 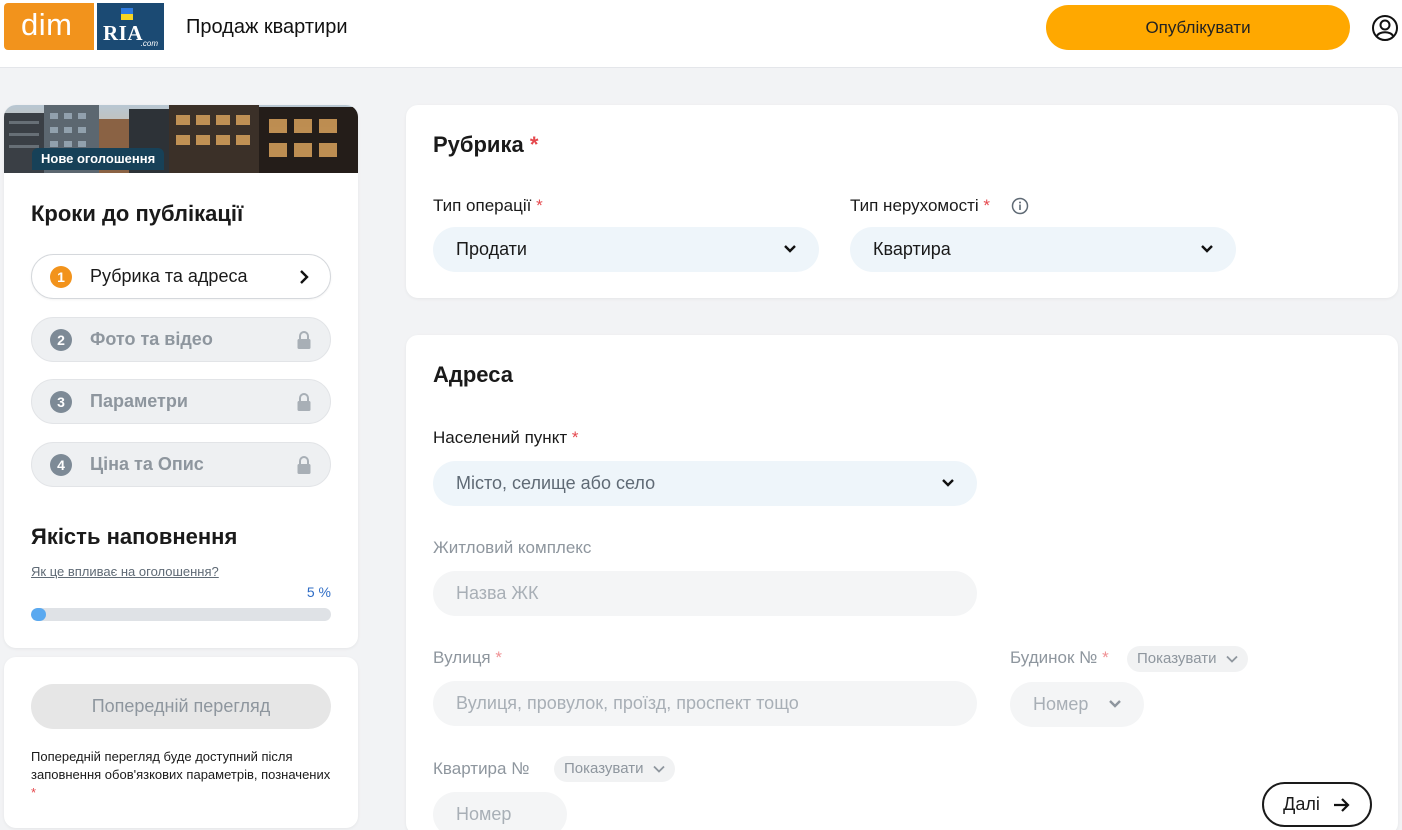 What do you see at coordinates (626, 249) in the screenshot?
I see `operation-type-select: Продати` at bounding box center [626, 249].